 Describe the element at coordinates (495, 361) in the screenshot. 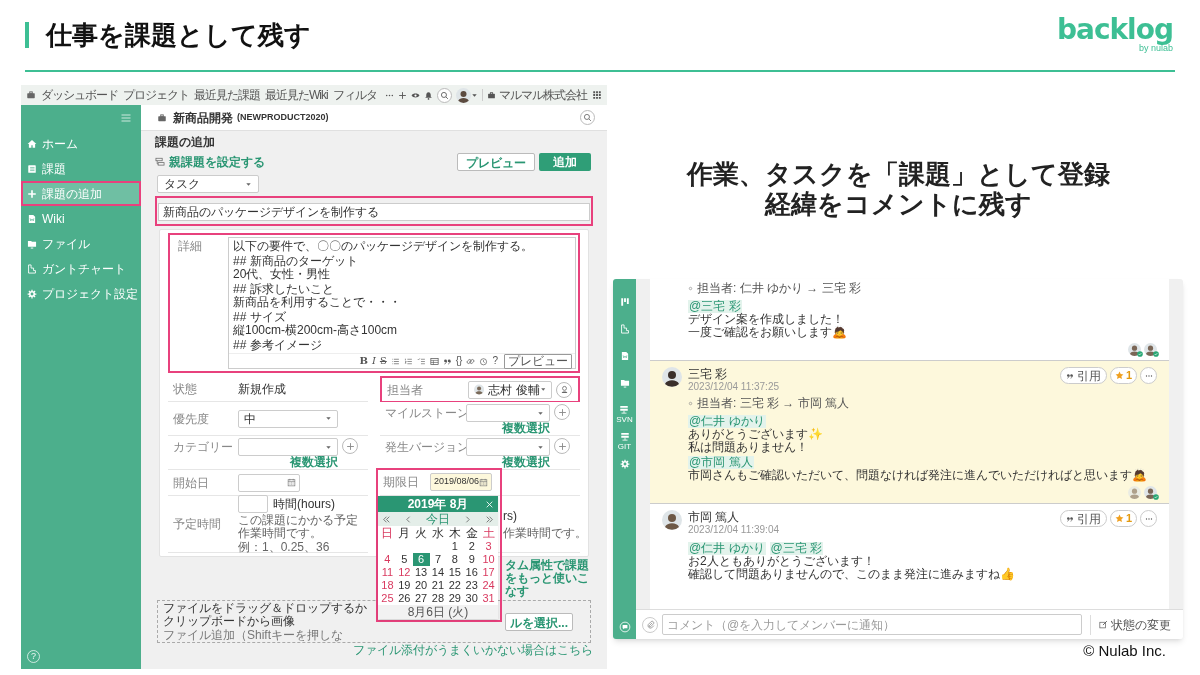

I see `help-button: ?` at that location.